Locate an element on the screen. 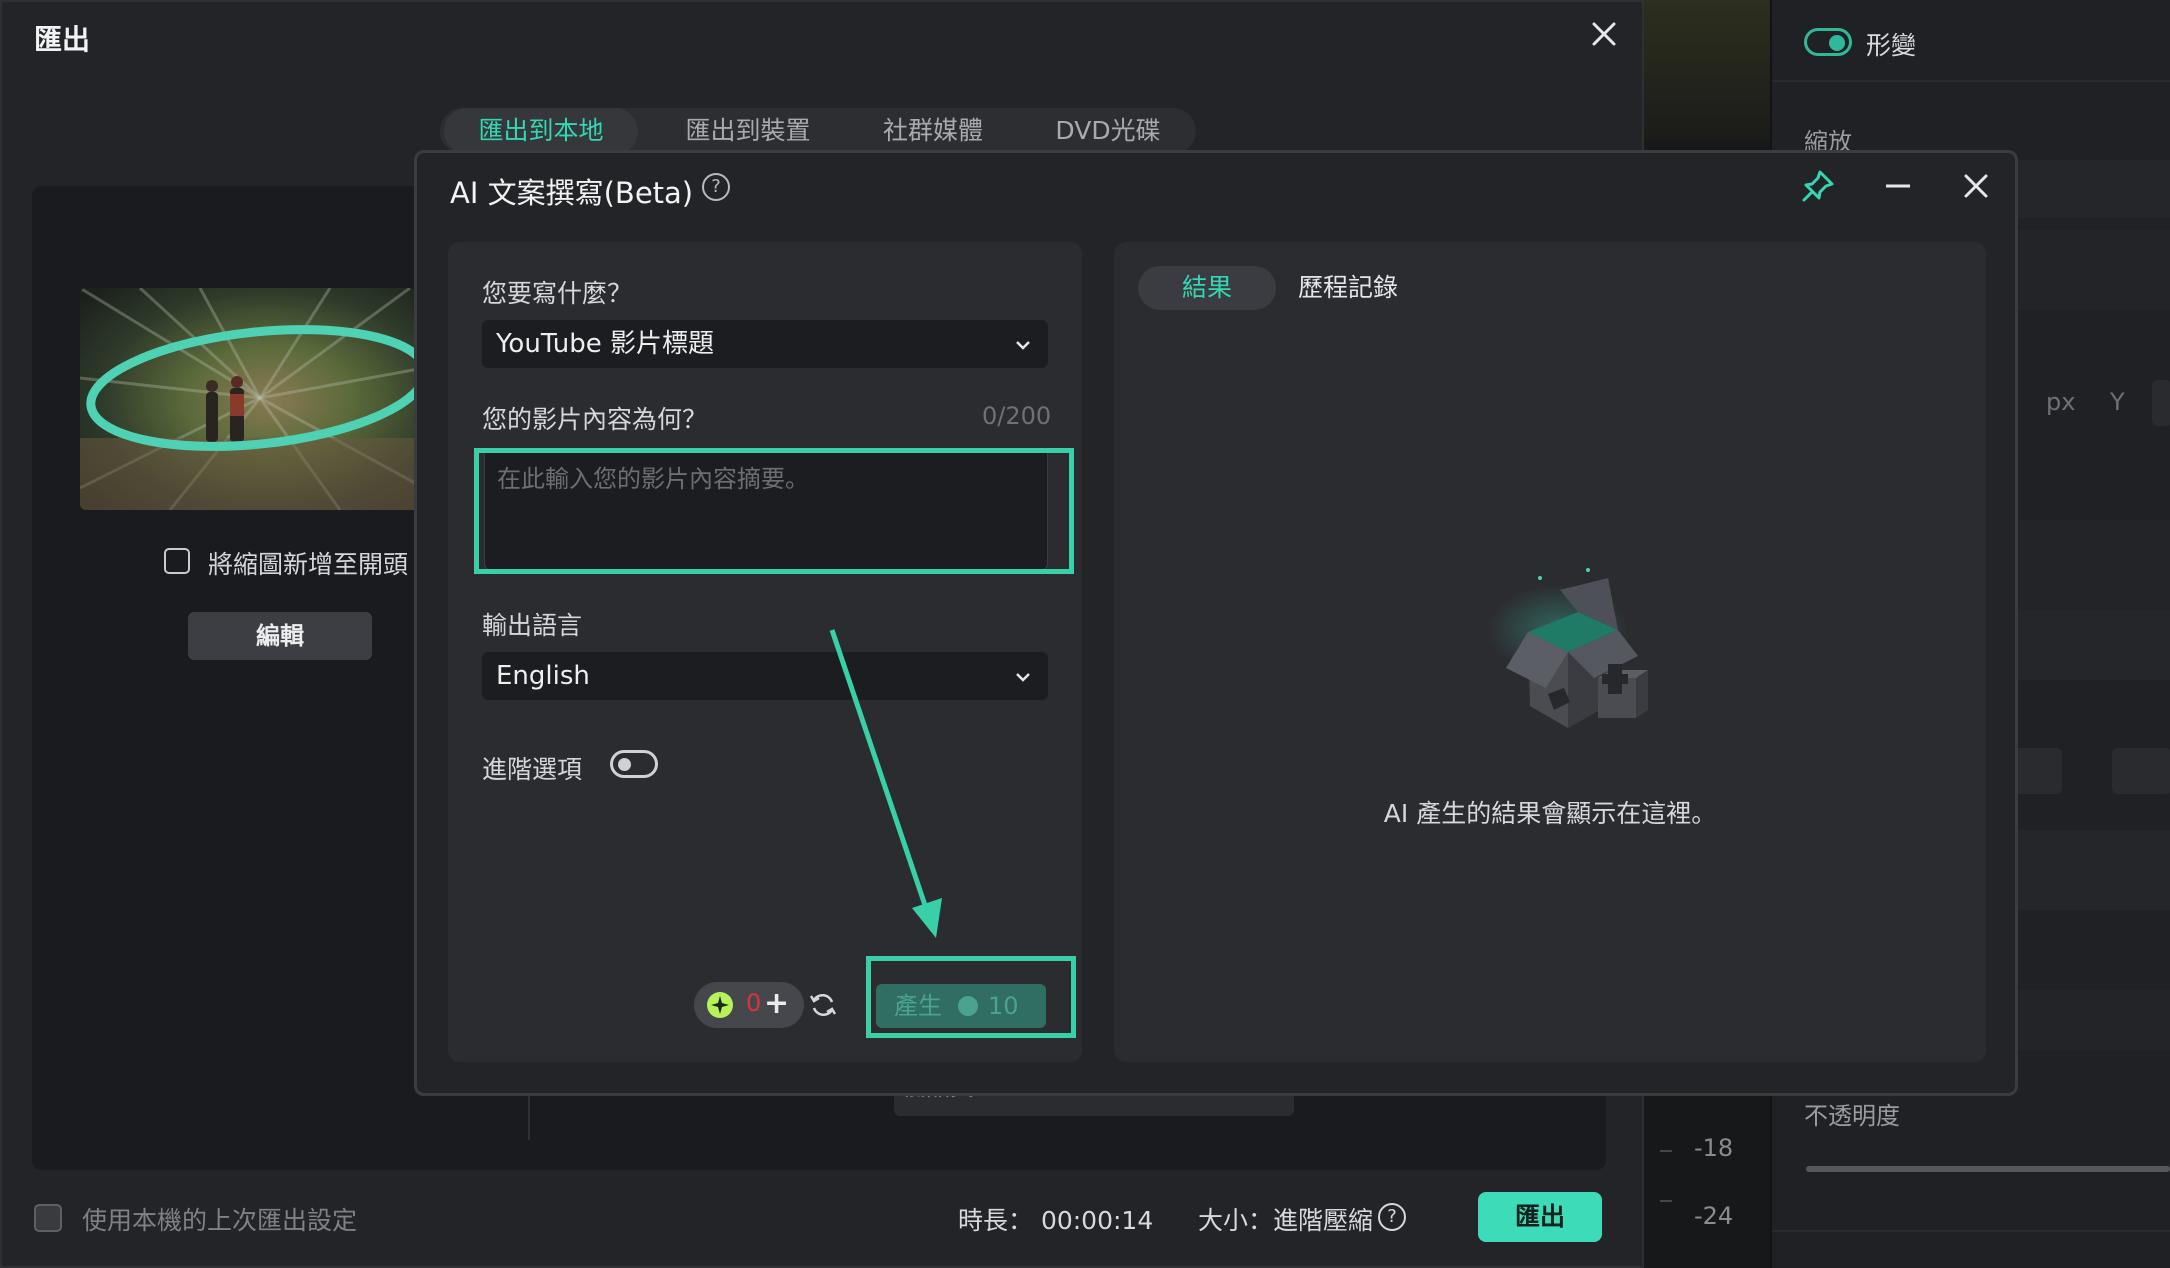 This screenshot has width=2170, height=1268. tab-export-local: 匯出到本地 is located at coordinates (541, 131).